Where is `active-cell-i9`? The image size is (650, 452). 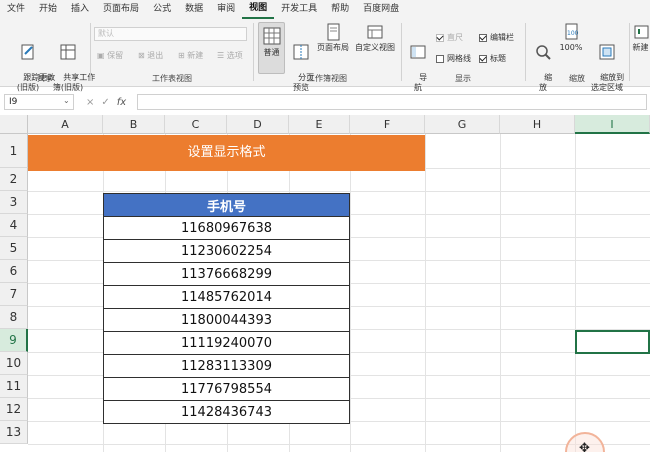
active-cell-i9 is located at coordinates (612, 342).